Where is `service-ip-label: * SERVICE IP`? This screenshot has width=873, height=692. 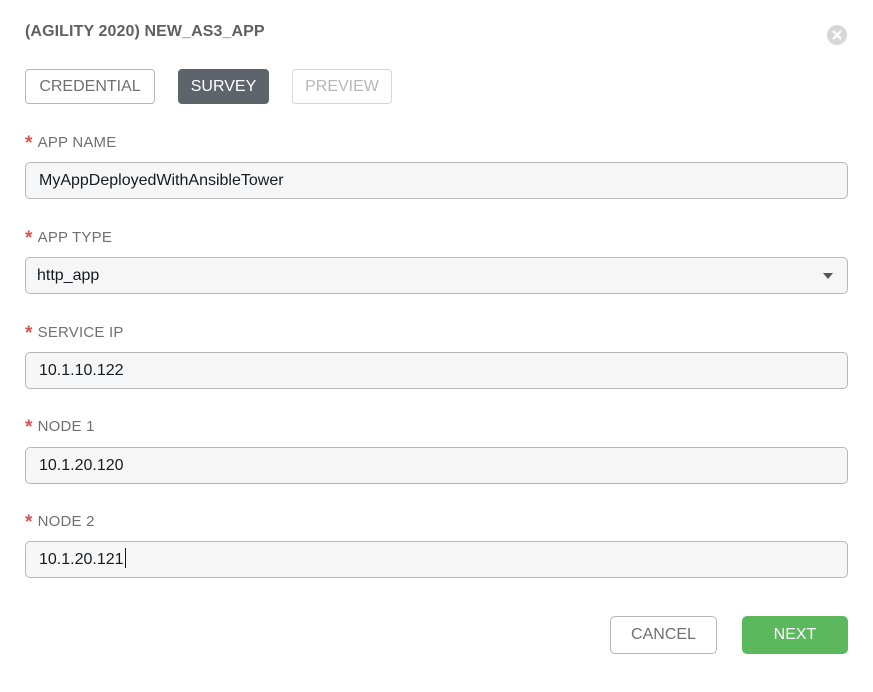 service-ip-label: * SERVICE IP is located at coordinates (74, 334).